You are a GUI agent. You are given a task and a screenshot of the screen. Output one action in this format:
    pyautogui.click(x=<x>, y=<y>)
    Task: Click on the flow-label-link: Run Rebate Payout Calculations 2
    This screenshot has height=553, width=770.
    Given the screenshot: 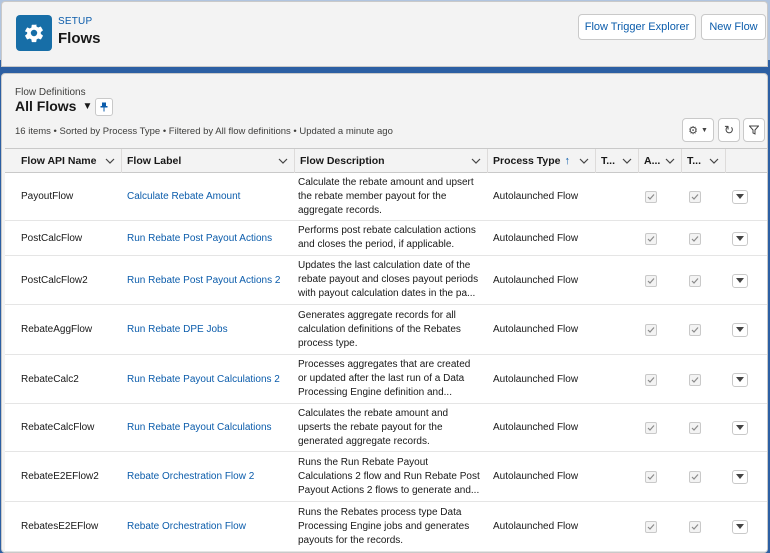 What is the action you would take?
    pyautogui.click(x=203, y=379)
    